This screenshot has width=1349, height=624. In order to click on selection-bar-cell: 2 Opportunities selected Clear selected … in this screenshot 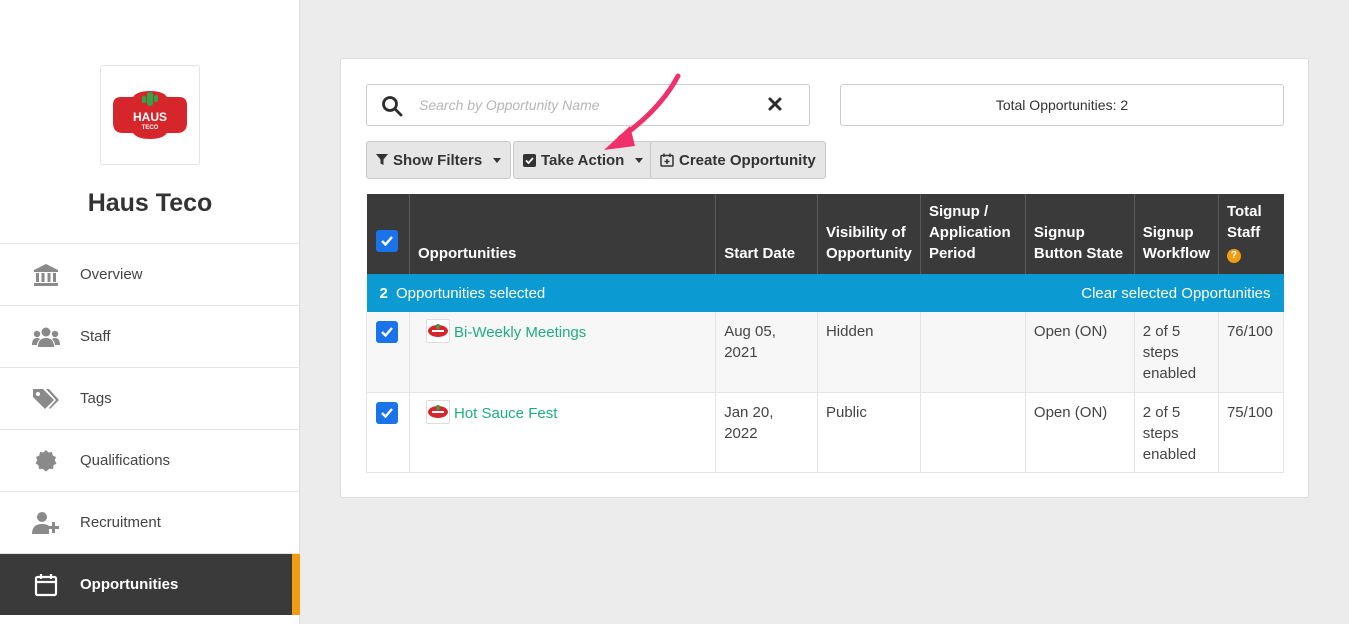, I will do `click(825, 293)`.